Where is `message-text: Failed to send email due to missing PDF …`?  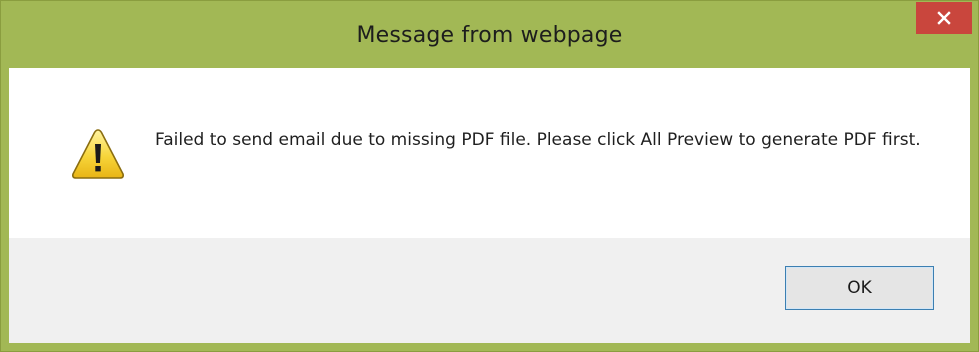
message-text: Failed to send email due to missing PDF … is located at coordinates (538, 140).